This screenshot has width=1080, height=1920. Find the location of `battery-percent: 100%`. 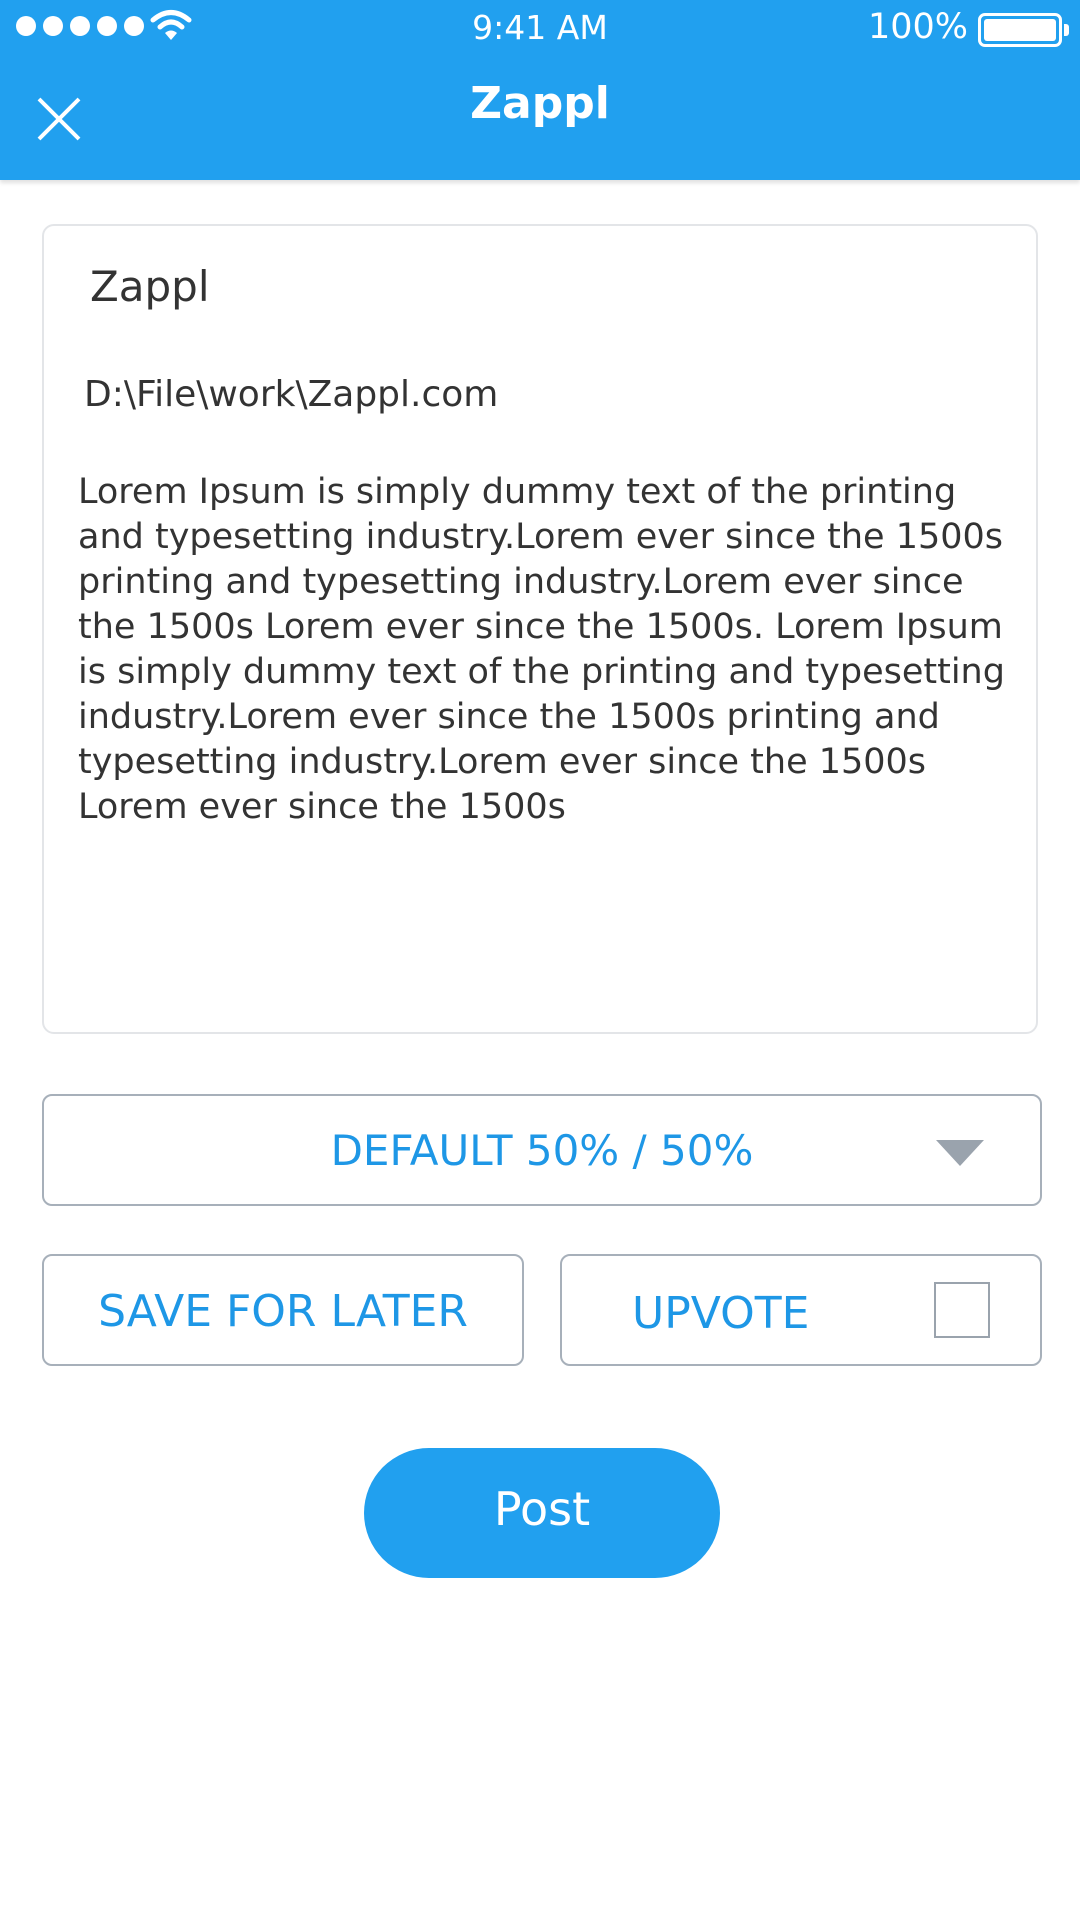

battery-percent: 100% is located at coordinates (917, 27).